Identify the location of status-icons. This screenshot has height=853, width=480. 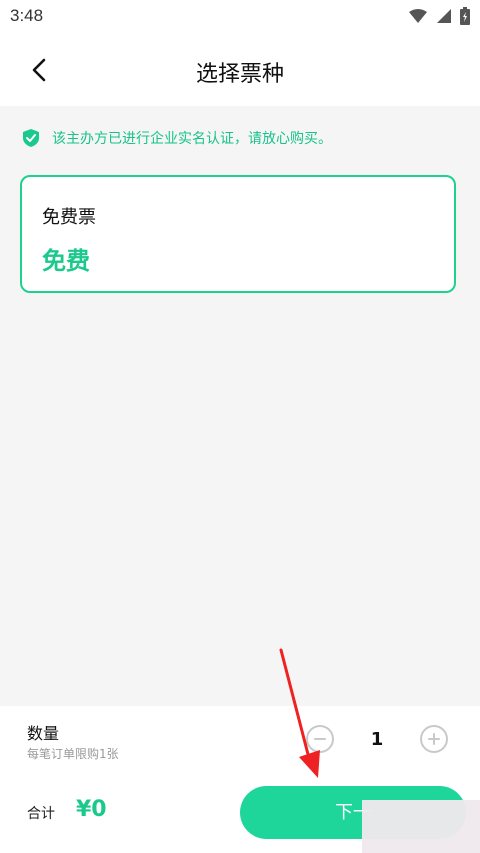
(439, 16).